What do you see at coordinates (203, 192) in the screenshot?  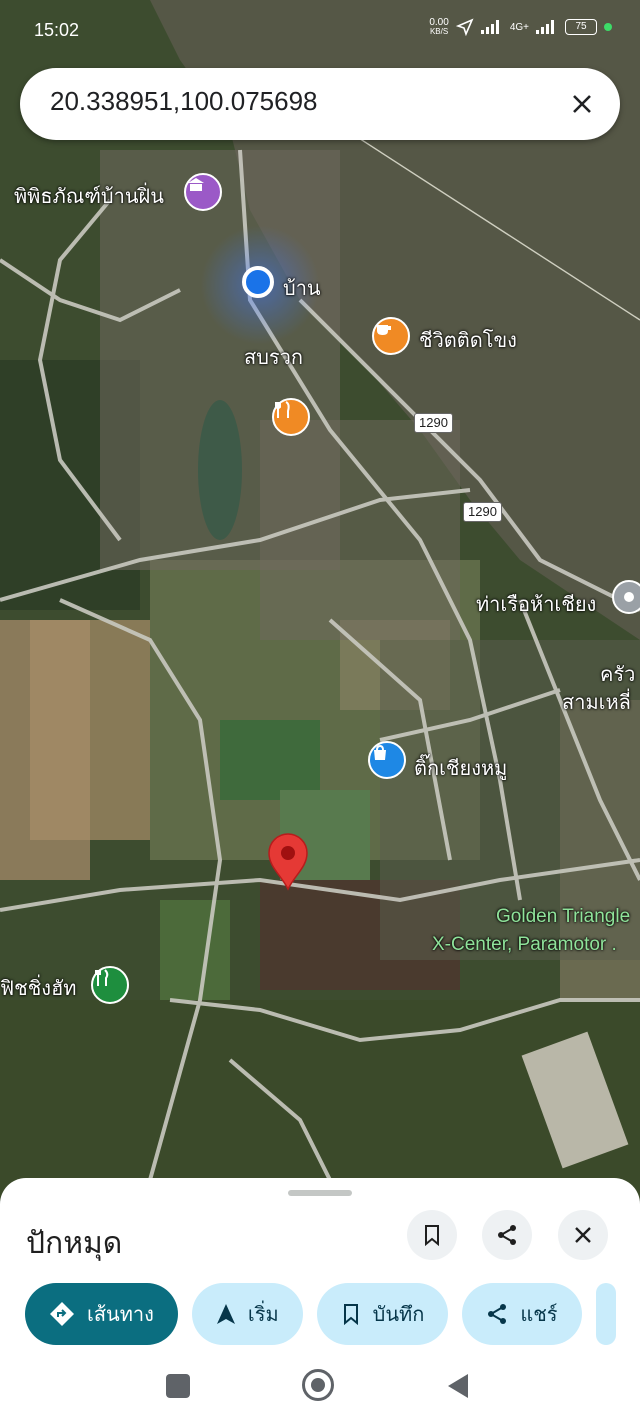 I see `museum-icon` at bounding box center [203, 192].